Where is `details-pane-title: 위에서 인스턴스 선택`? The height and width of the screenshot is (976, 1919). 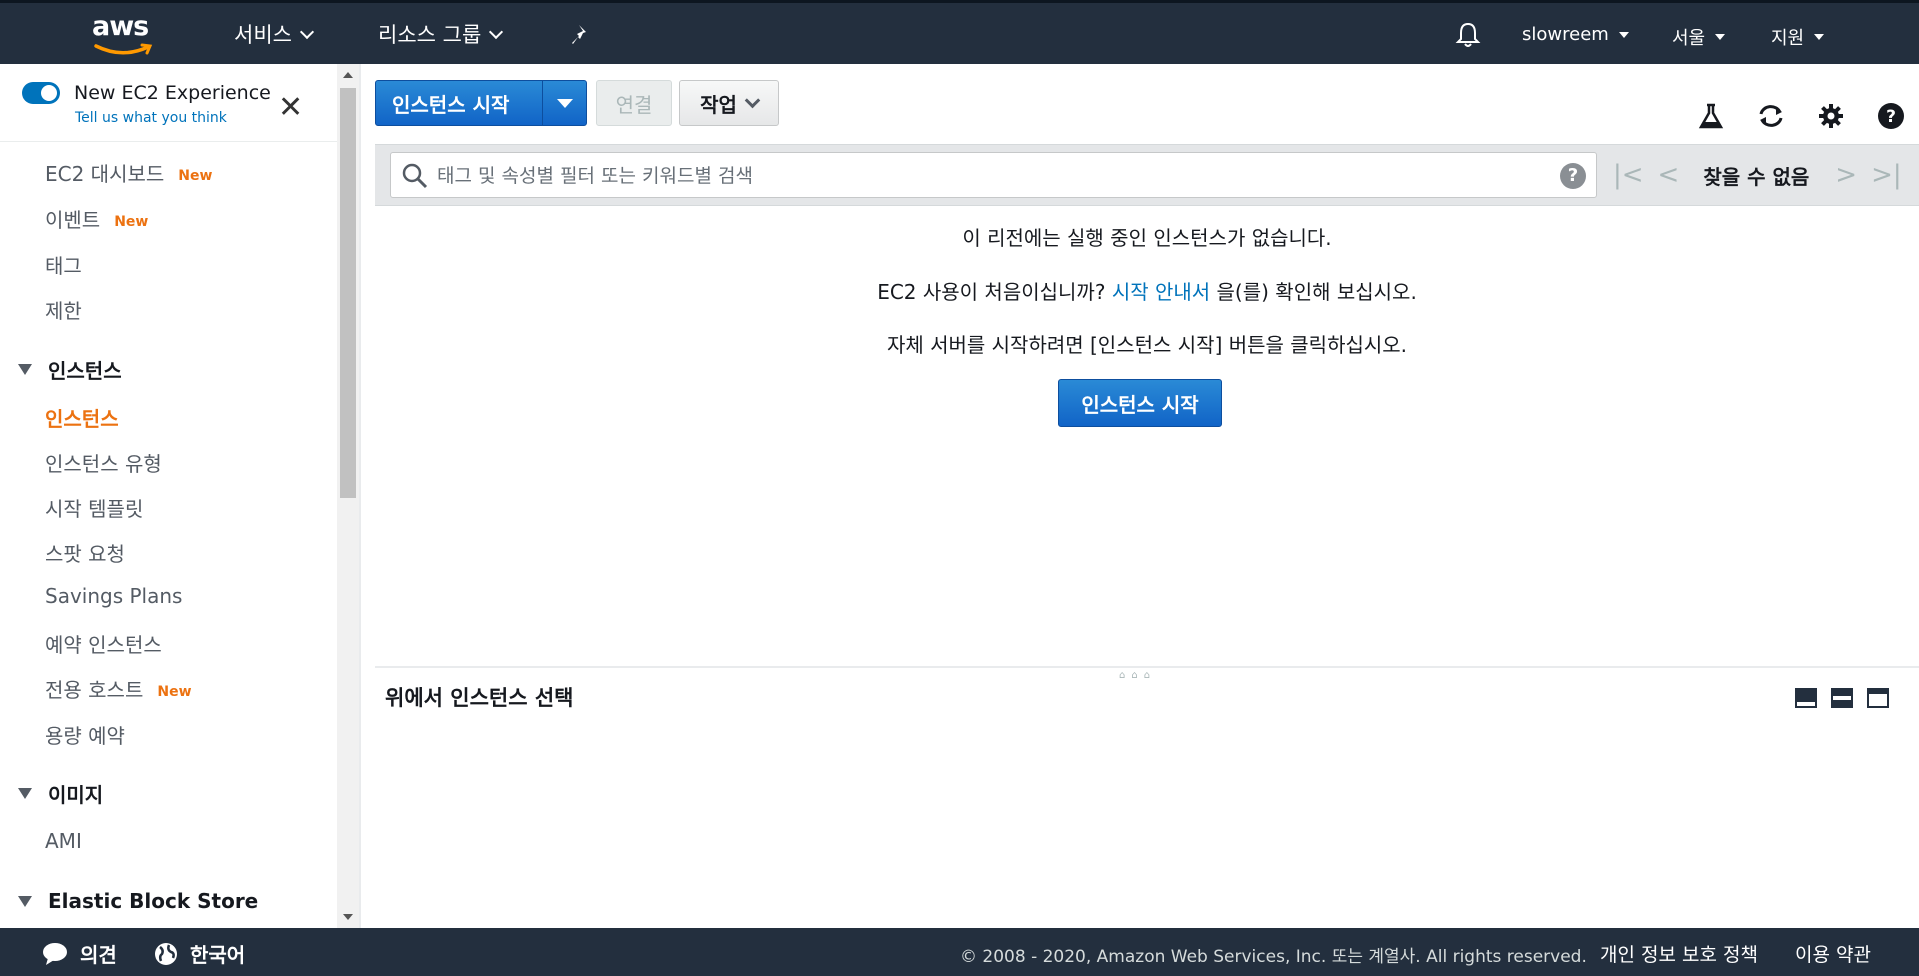
details-pane-title: 위에서 인스턴스 선택 is located at coordinates (479, 698).